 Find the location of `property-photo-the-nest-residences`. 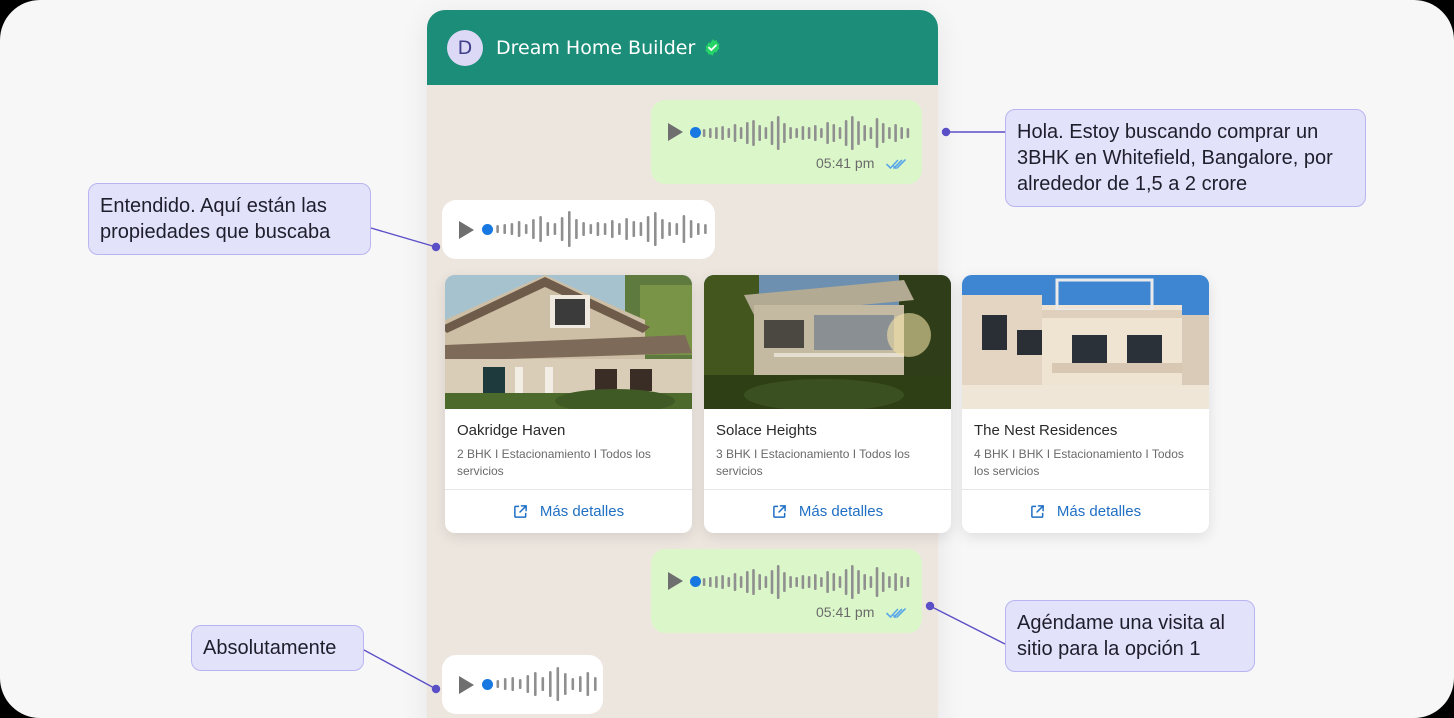

property-photo-the-nest-residences is located at coordinates (1085, 342).